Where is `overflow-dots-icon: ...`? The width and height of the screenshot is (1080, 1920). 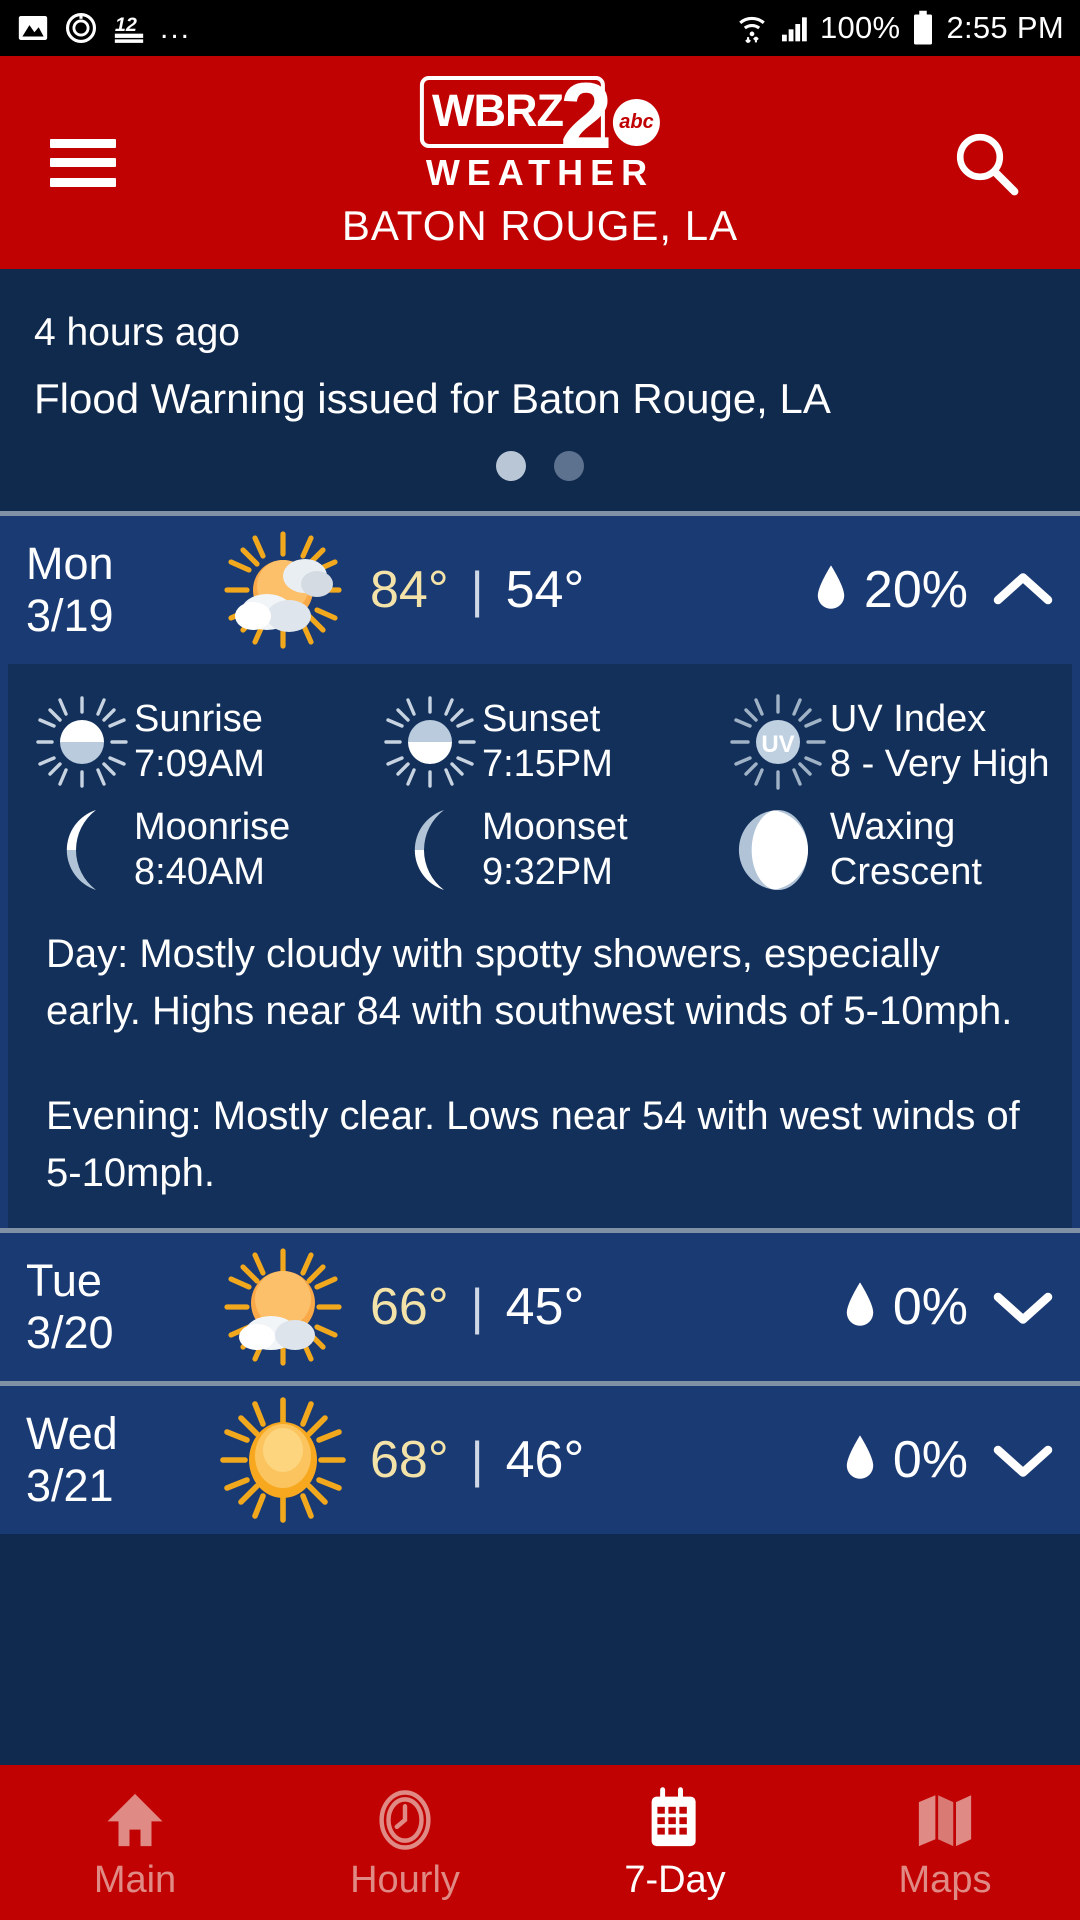 overflow-dots-icon: ... is located at coordinates (176, 28).